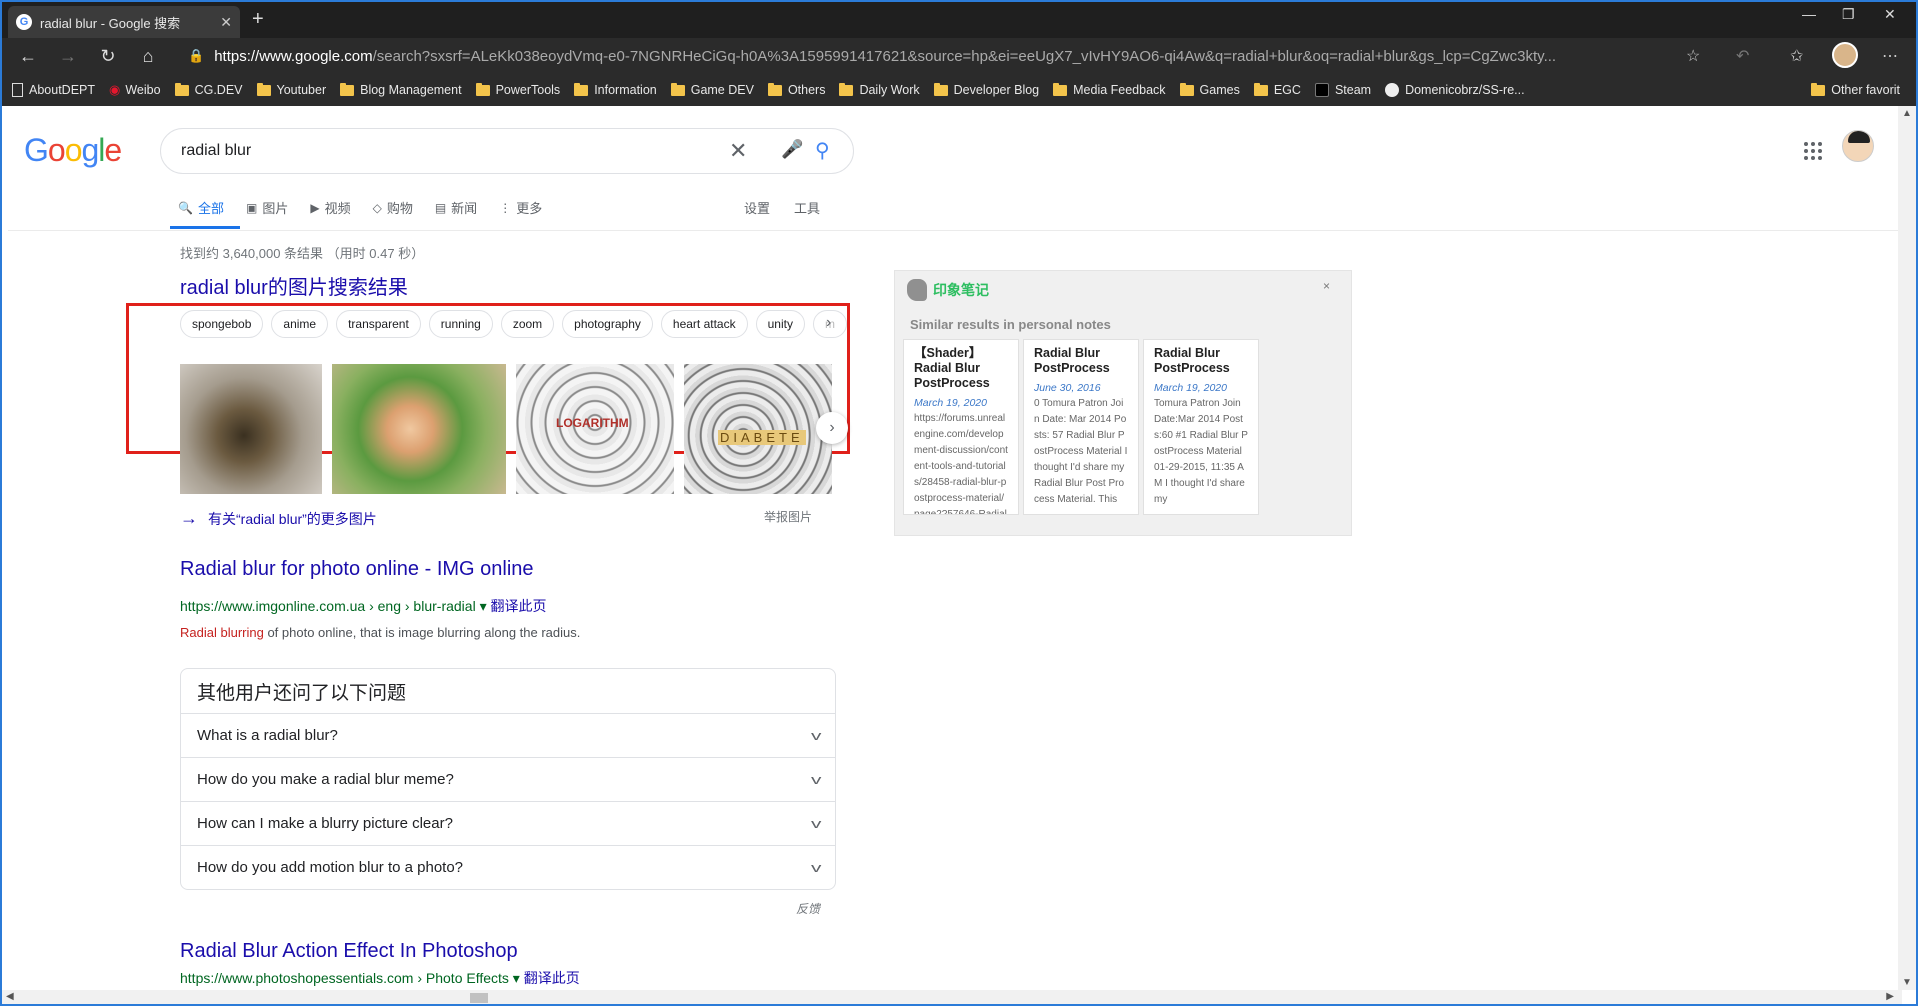 Image resolution: width=1918 pixels, height=1006 pixels. Describe the element at coordinates (222, 324) in the screenshot. I see `filter-chip: spongebob` at that location.